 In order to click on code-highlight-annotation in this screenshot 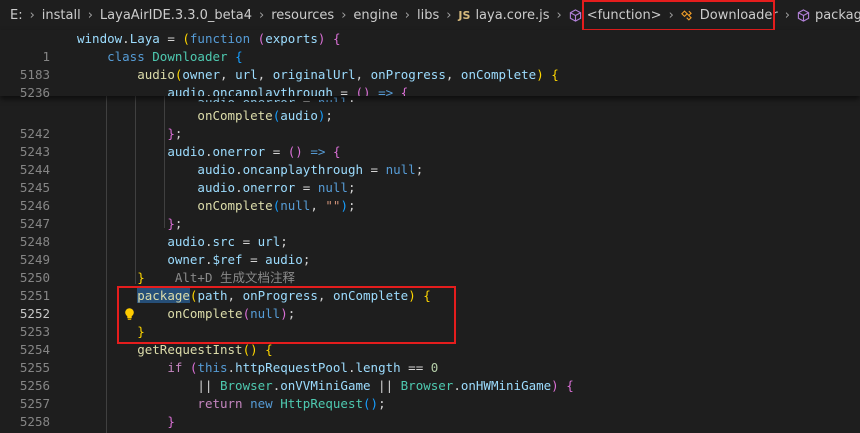, I will do `click(286, 315)`.